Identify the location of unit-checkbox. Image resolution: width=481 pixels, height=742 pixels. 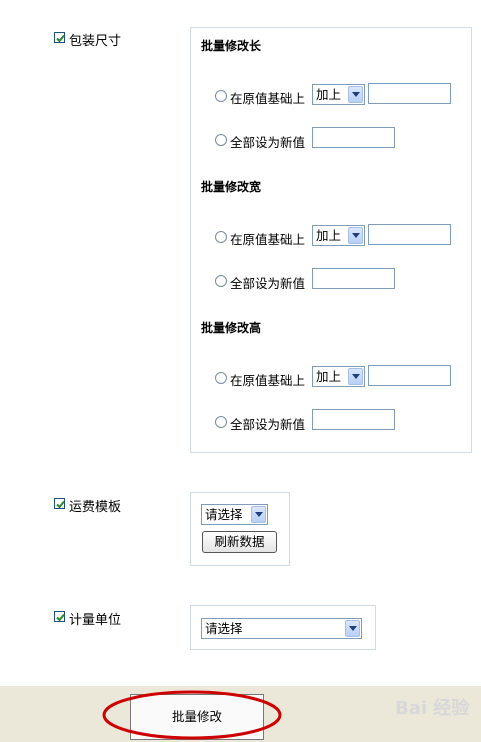
(59, 616).